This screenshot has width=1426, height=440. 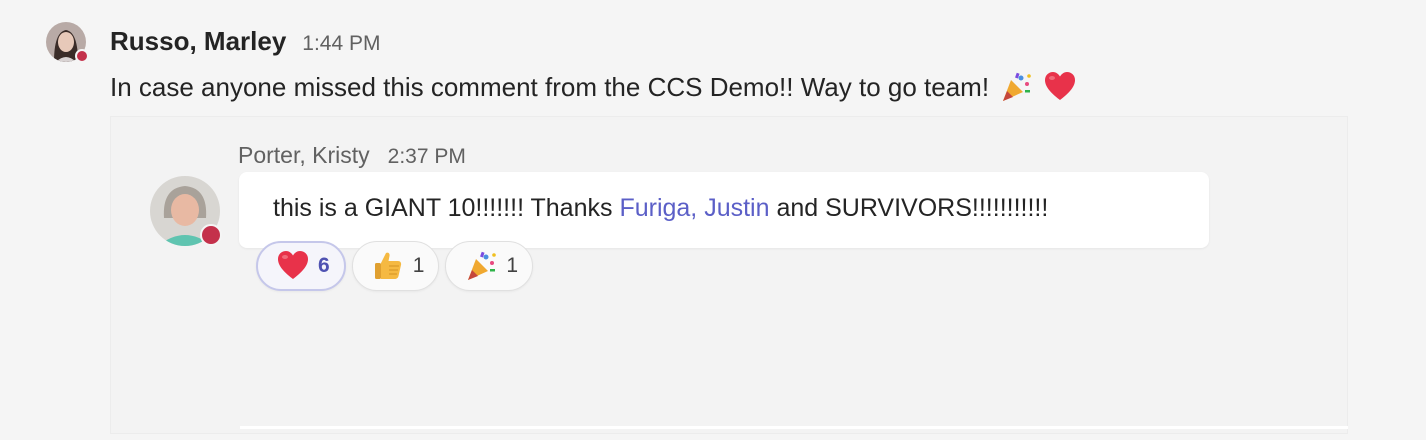 I want to click on thumbs-up-icon, so click(x=388, y=266).